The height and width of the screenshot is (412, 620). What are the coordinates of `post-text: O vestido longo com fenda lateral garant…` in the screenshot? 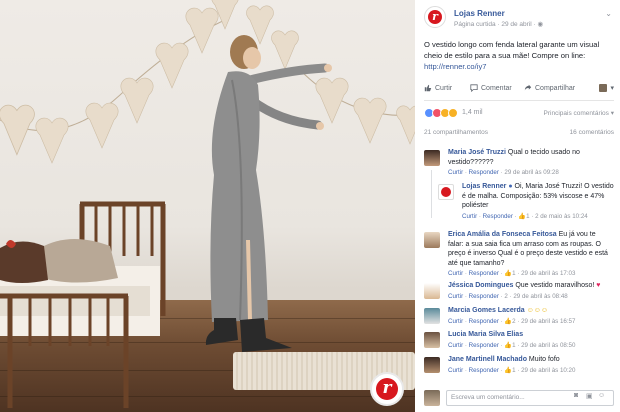 It's located at (518, 55).